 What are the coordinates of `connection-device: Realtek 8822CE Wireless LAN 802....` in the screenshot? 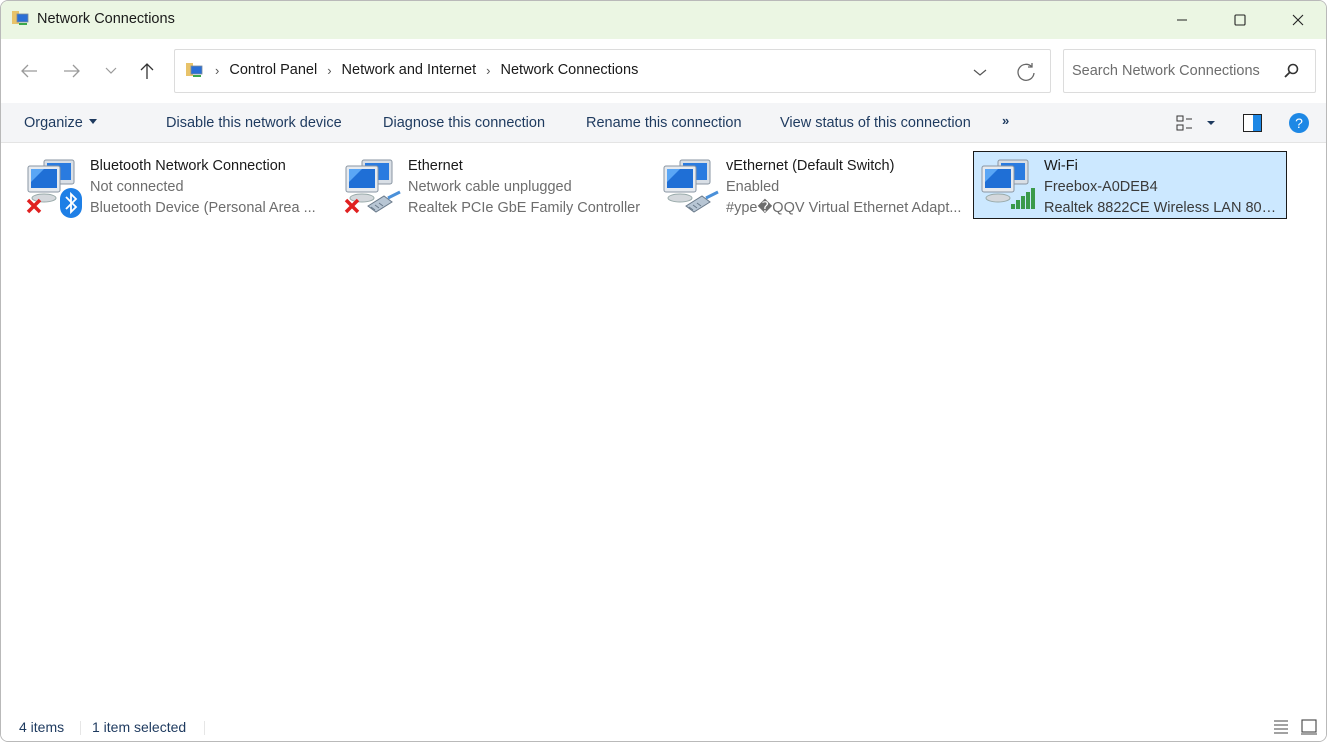 It's located at (1163, 208).